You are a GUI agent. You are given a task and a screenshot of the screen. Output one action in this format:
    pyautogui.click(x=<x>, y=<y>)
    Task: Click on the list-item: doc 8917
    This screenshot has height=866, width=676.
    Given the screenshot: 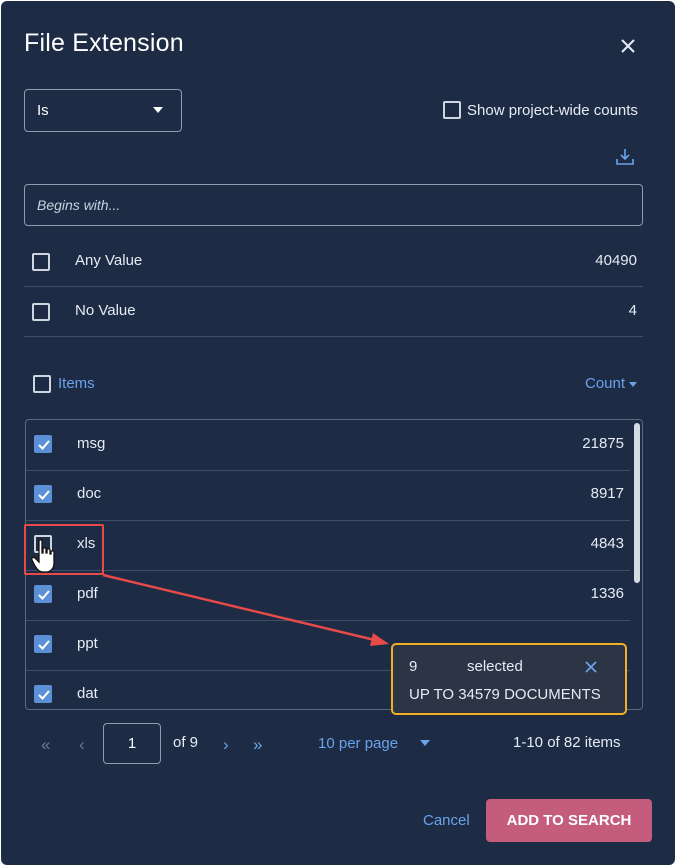 What is the action you would take?
    pyautogui.click(x=328, y=495)
    